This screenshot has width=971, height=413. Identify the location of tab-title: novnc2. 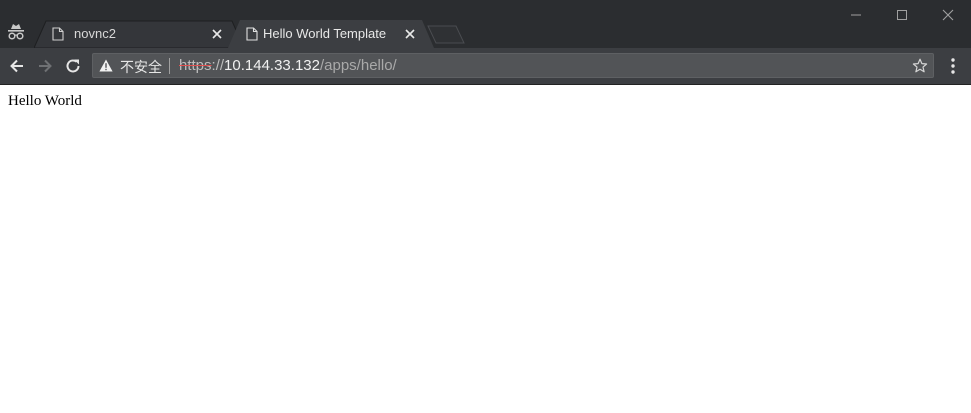
(95, 33).